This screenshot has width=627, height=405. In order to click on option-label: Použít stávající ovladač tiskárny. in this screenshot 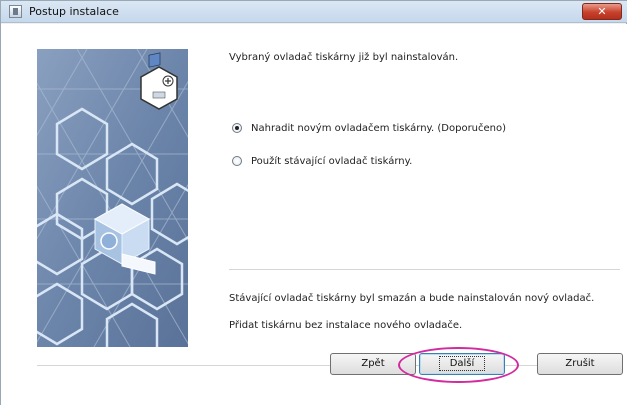, I will do `click(332, 161)`.